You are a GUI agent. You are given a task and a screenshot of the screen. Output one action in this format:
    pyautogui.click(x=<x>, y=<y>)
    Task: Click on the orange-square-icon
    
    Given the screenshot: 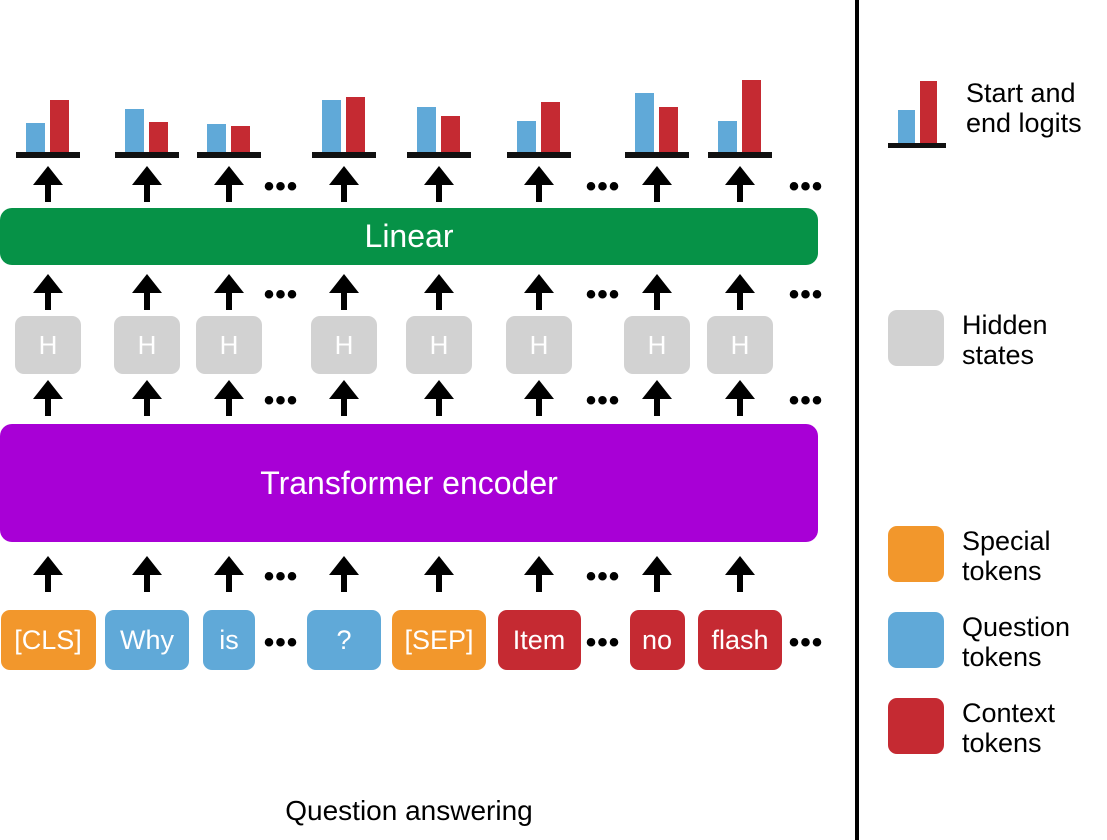 What is the action you would take?
    pyautogui.click(x=916, y=554)
    